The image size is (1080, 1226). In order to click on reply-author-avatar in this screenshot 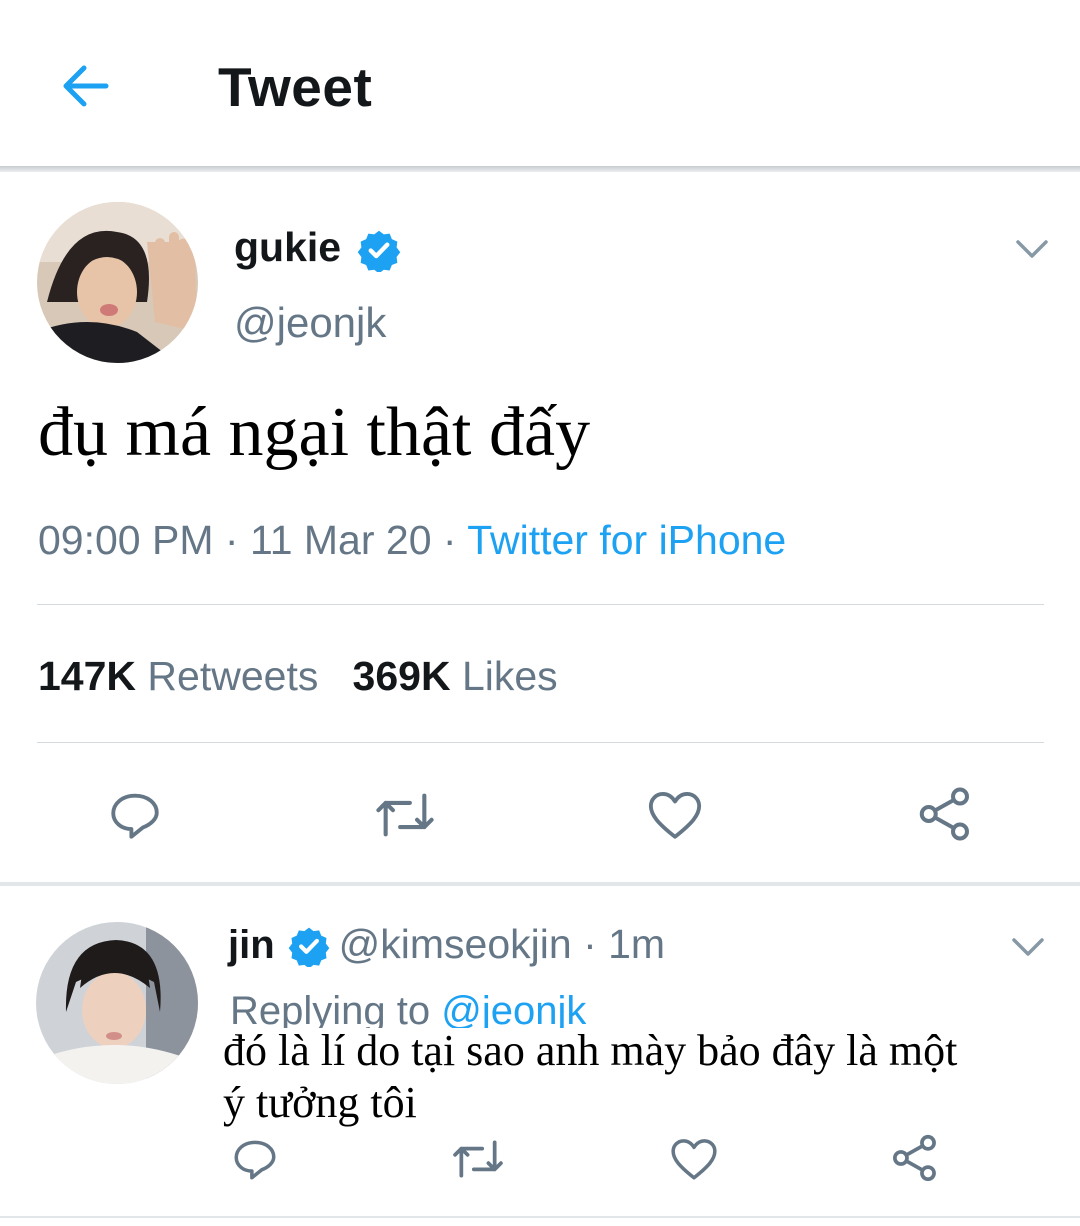, I will do `click(117, 1003)`.